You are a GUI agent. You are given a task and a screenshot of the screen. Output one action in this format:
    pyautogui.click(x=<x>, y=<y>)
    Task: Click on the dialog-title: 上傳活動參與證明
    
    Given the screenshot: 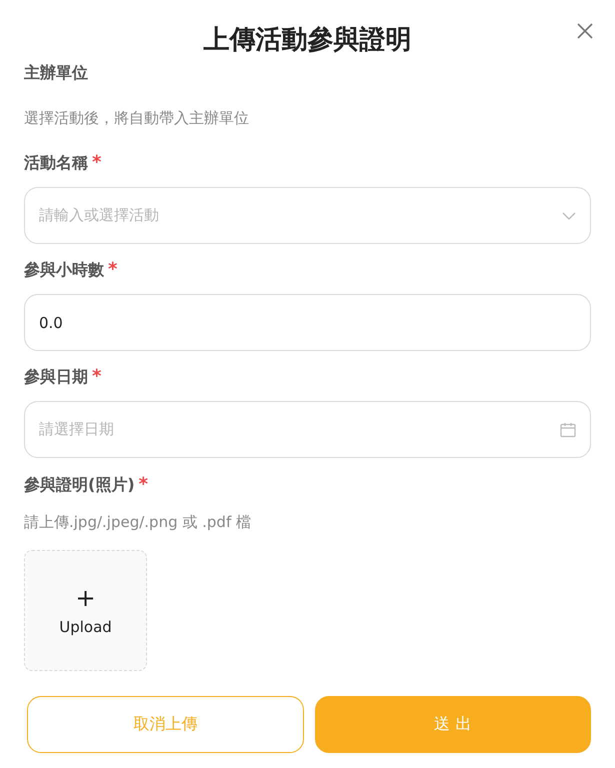 What is the action you would take?
    pyautogui.click(x=308, y=40)
    